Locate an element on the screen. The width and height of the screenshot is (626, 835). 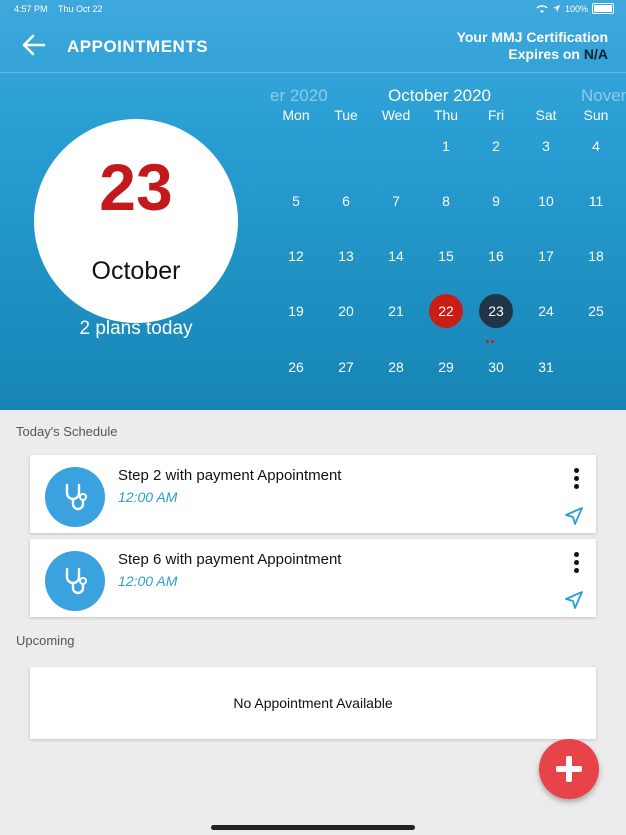
weekday-header: Wed is located at coordinates (396, 115).